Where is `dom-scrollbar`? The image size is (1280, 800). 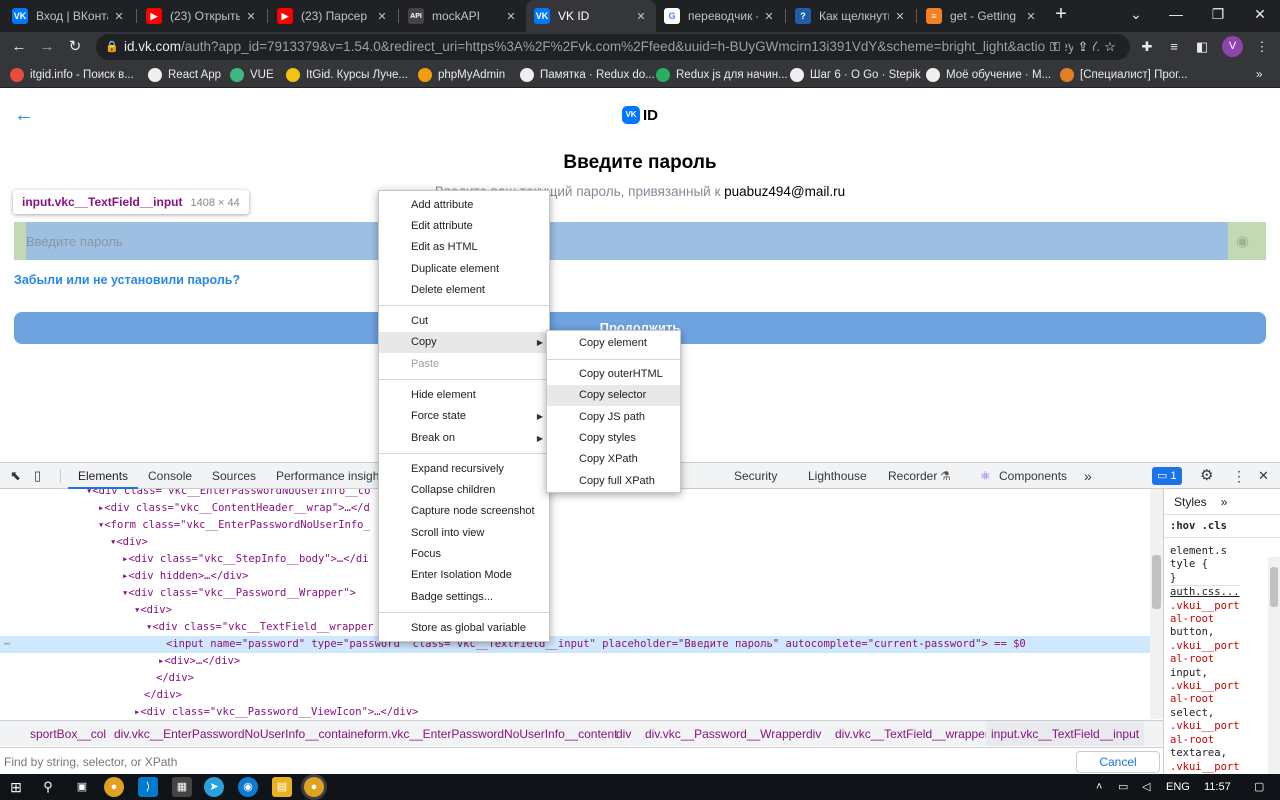
dom-scrollbar is located at coordinates (1156, 604).